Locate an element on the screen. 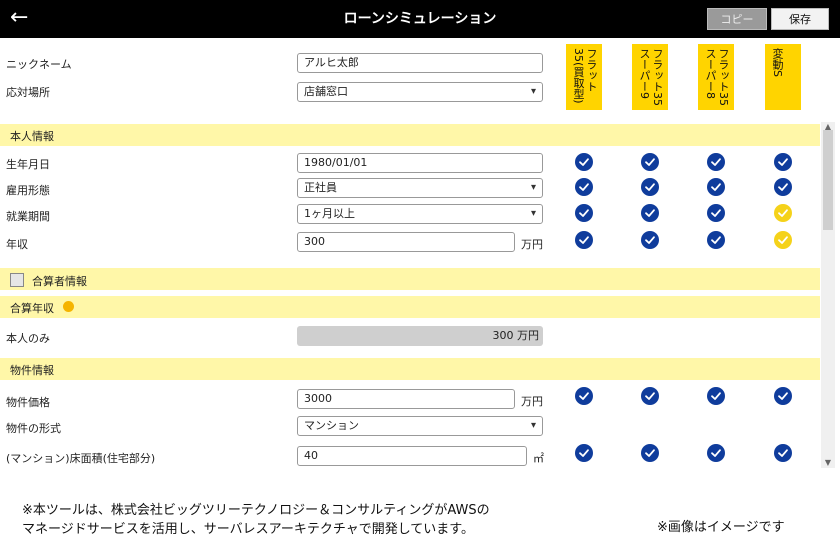  income-label: 年収 is located at coordinates (17, 244).